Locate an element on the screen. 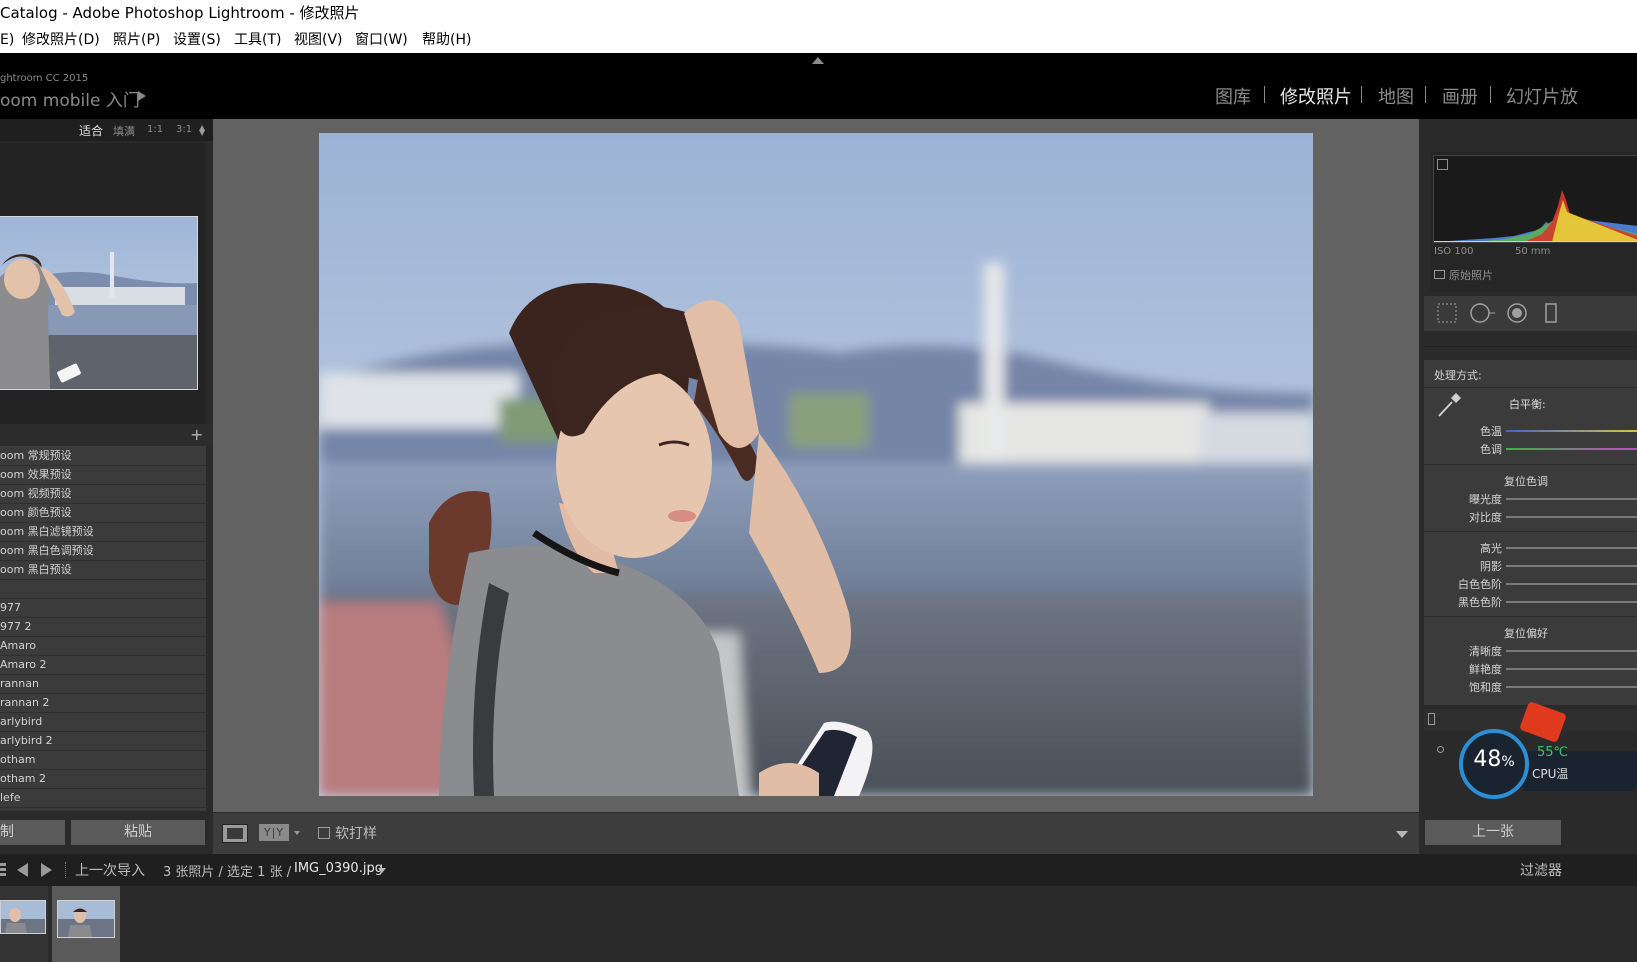  selected-filename: IMG_0390.jpg is located at coordinates (338, 868).